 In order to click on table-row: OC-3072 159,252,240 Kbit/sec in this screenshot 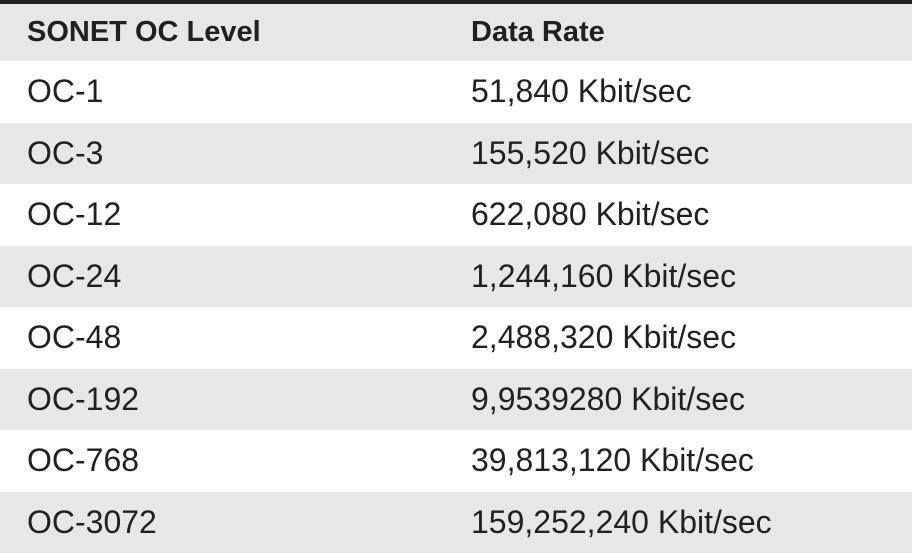, I will do `click(456, 522)`.